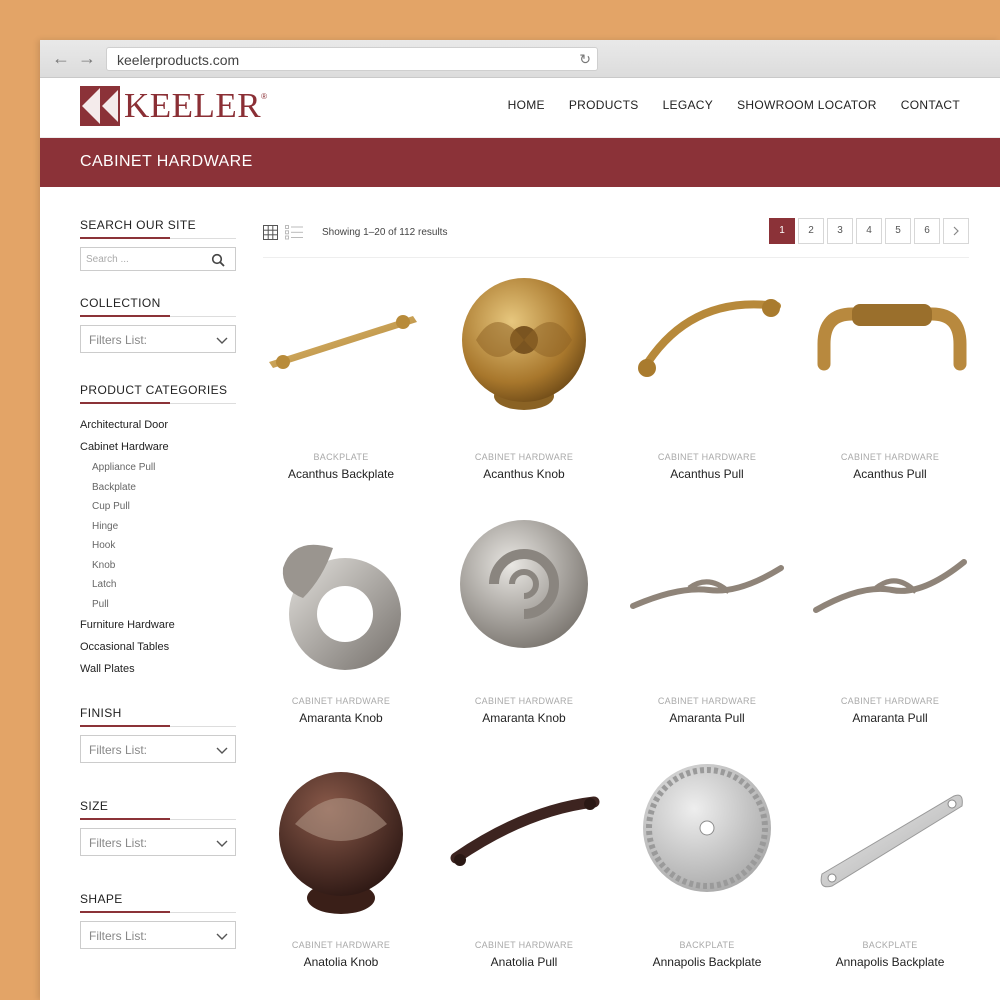  I want to click on nav-legacy: LEGACY, so click(688, 105).